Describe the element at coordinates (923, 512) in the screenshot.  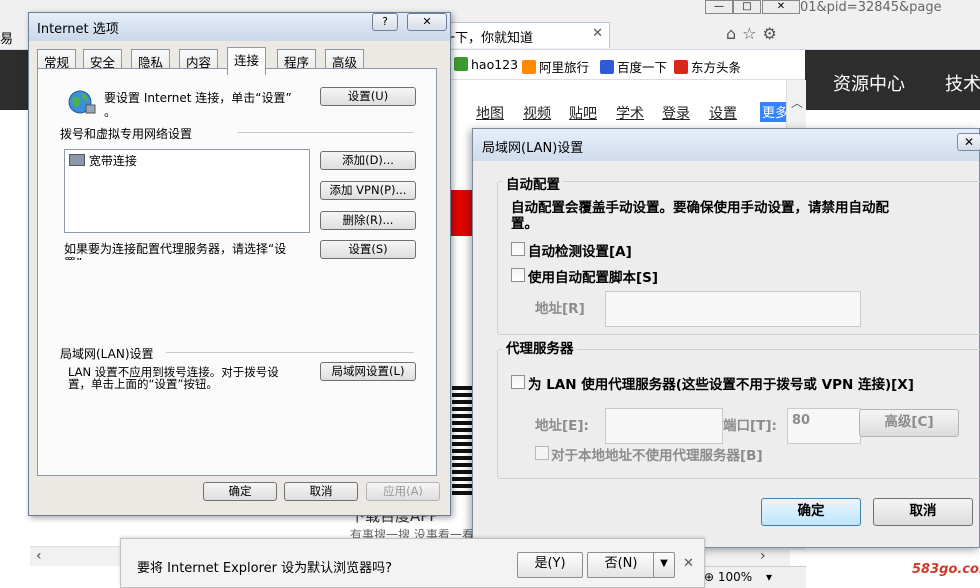
I see `lan-cancel-button: 取消` at that location.